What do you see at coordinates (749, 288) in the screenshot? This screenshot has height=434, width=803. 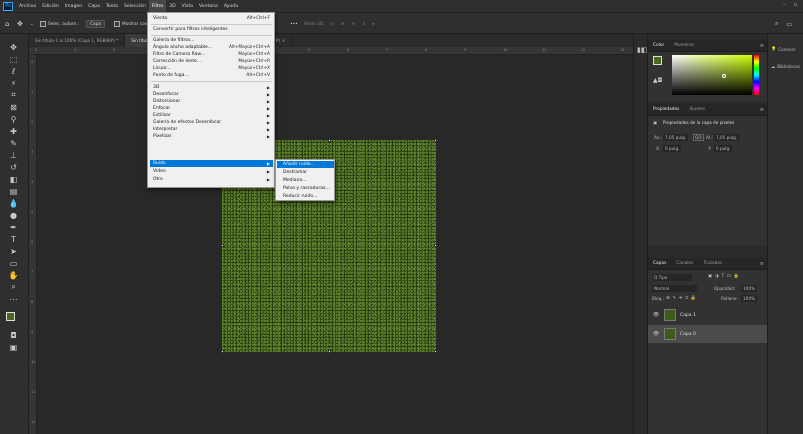 I see `opacity-input: 100%` at bounding box center [749, 288].